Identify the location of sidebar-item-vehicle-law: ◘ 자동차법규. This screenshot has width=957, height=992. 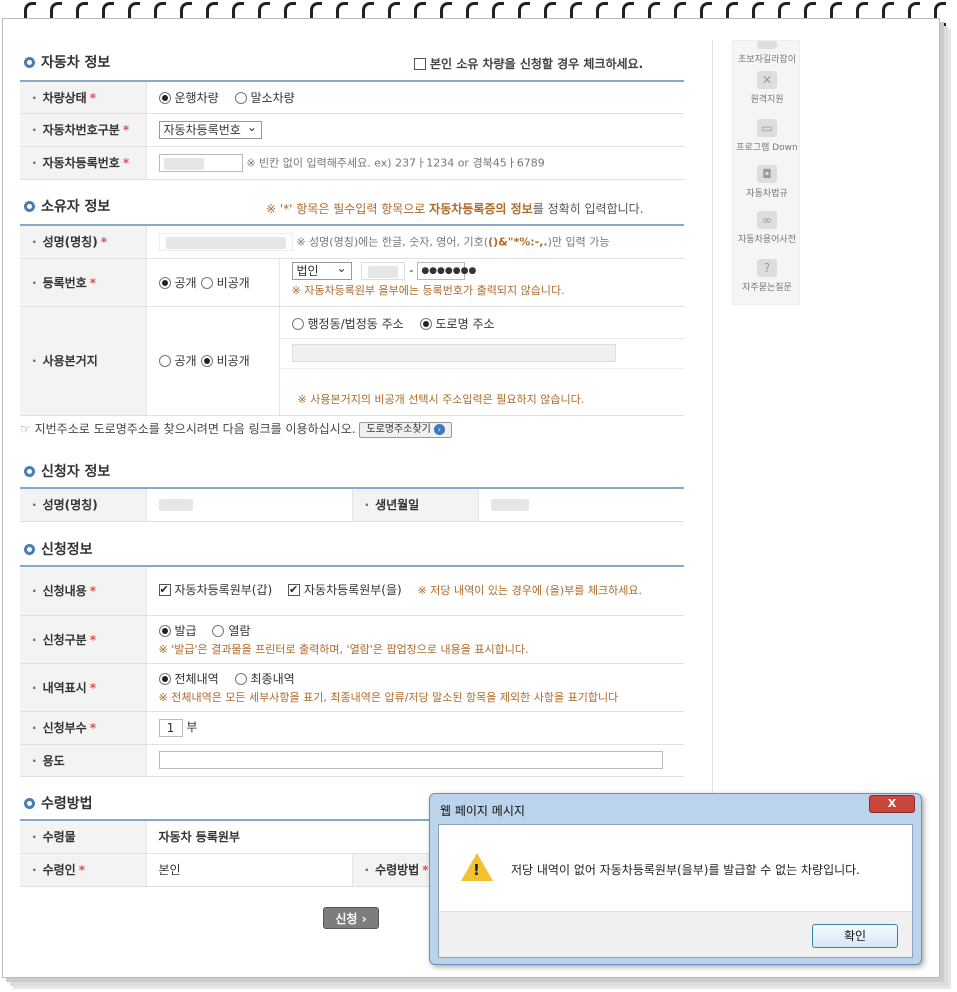
(767, 182).